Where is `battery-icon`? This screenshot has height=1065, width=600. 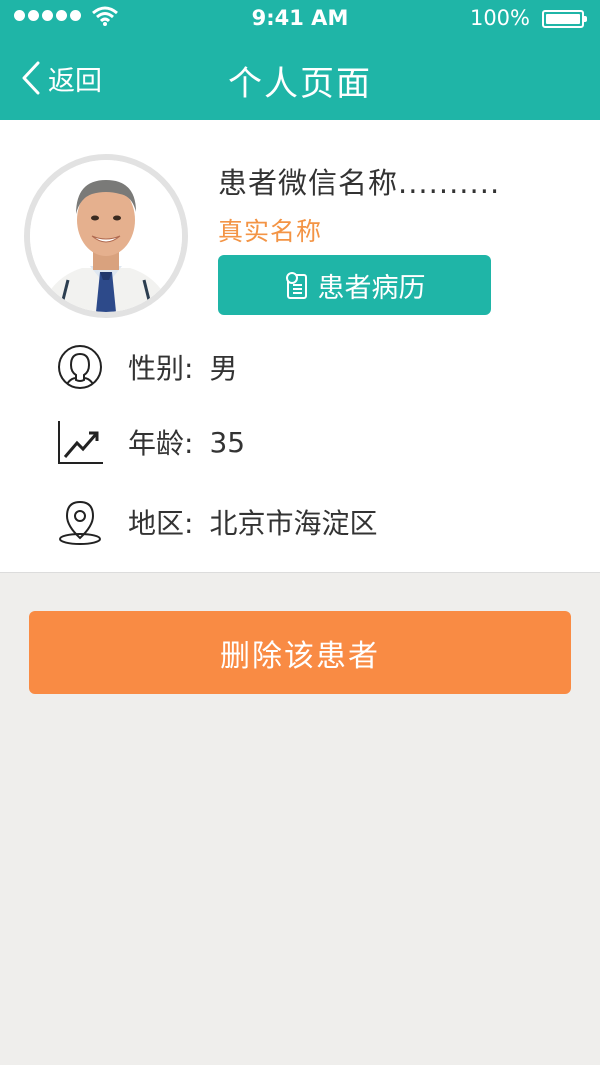 battery-icon is located at coordinates (564, 19).